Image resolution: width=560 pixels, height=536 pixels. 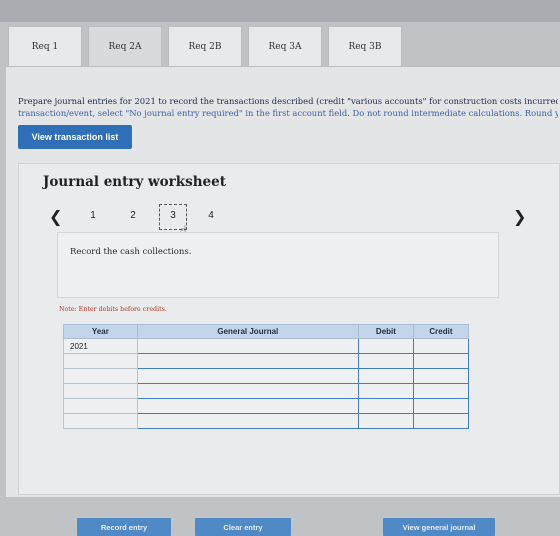 What do you see at coordinates (100, 331) in the screenshot?
I see `column-year: Year` at bounding box center [100, 331].